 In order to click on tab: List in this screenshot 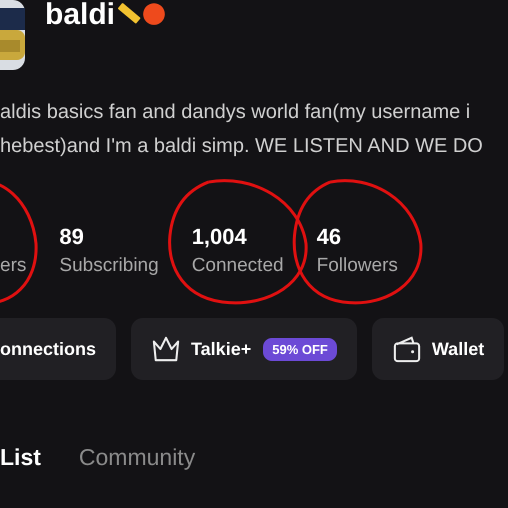, I will do `click(20, 457)`.